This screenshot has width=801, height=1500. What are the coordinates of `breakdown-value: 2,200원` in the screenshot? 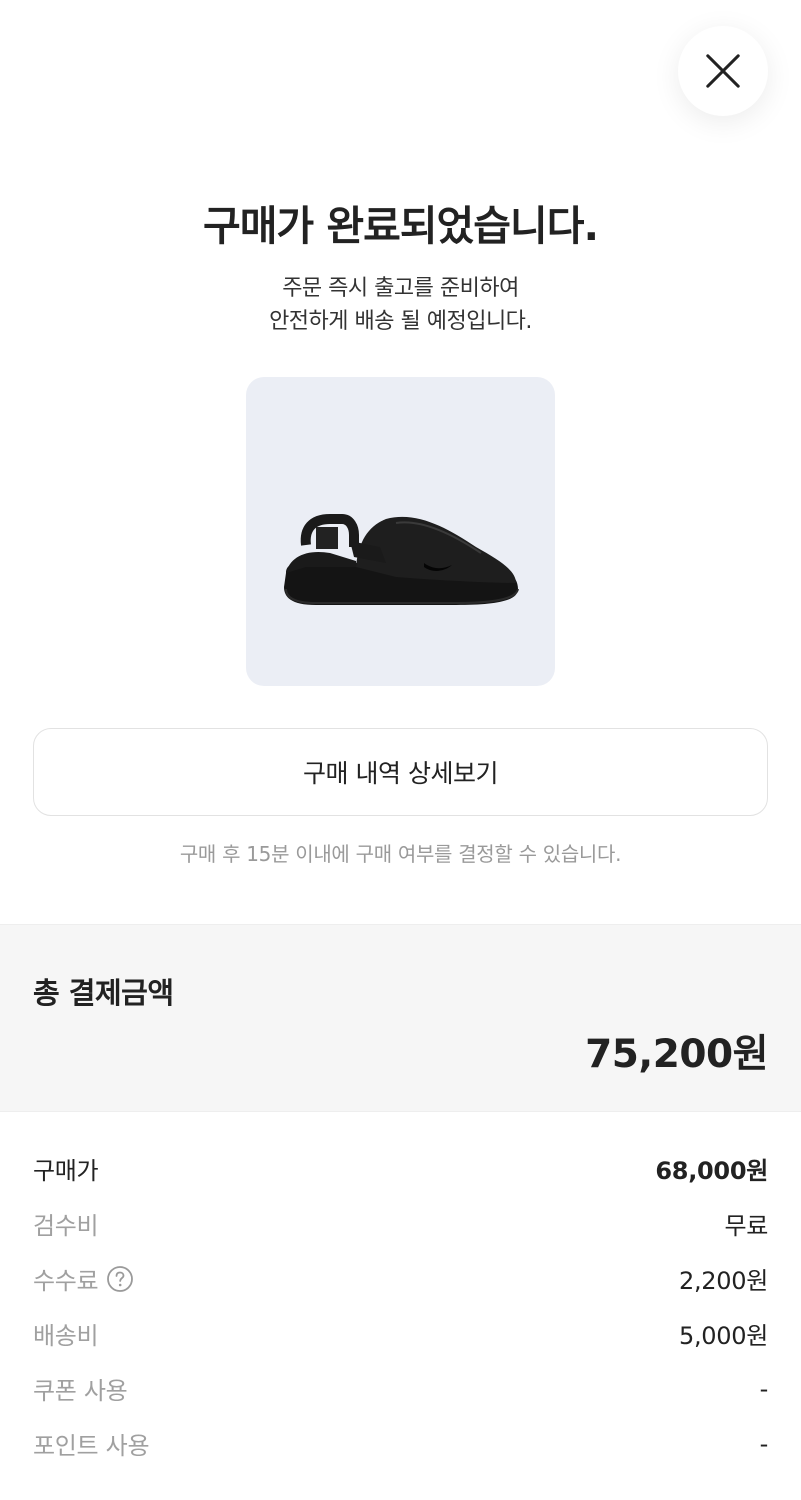 It's located at (723, 1281).